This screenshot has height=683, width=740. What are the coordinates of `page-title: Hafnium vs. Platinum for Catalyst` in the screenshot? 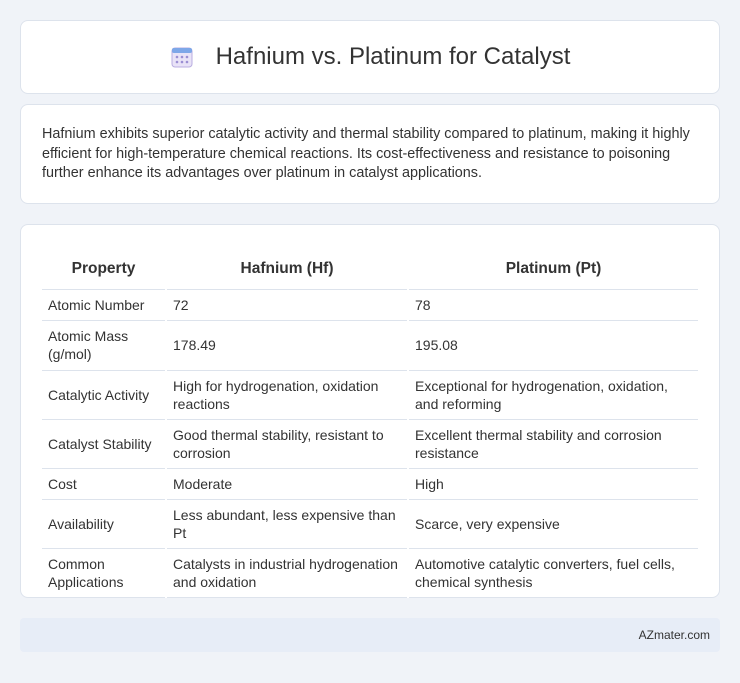 It's located at (393, 56).